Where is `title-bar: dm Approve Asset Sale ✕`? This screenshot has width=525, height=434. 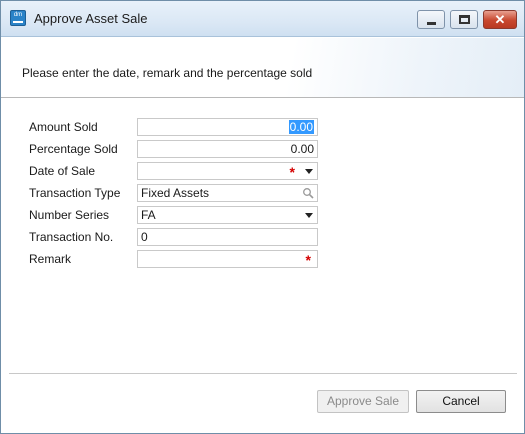 title-bar: dm Approve Asset Sale ✕ is located at coordinates (262, 19).